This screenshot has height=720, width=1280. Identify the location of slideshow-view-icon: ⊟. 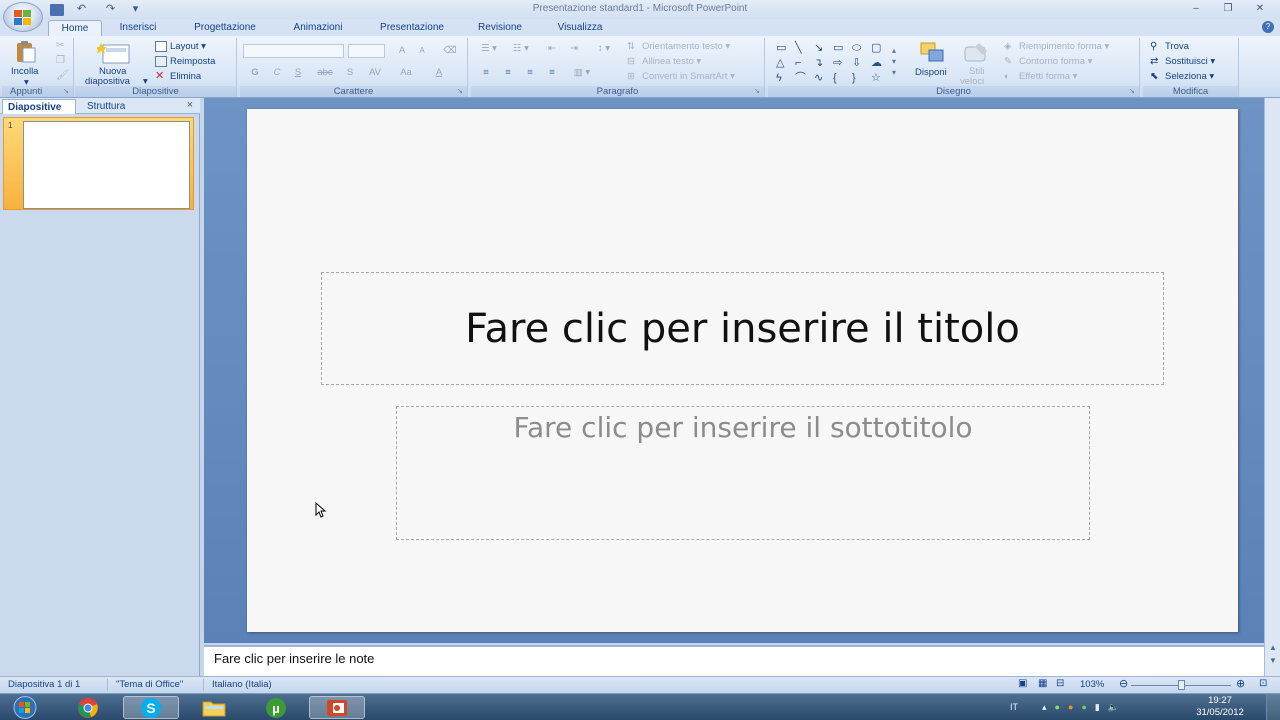
(1060, 683).